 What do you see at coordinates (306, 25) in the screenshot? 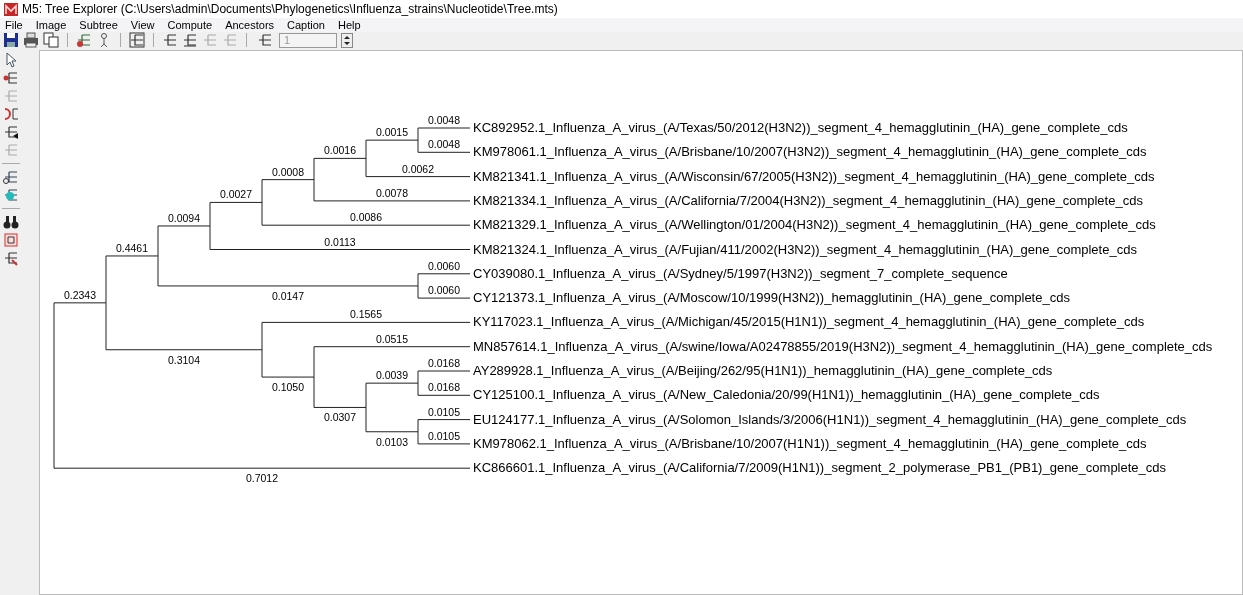
I see `menu-item: Caption` at bounding box center [306, 25].